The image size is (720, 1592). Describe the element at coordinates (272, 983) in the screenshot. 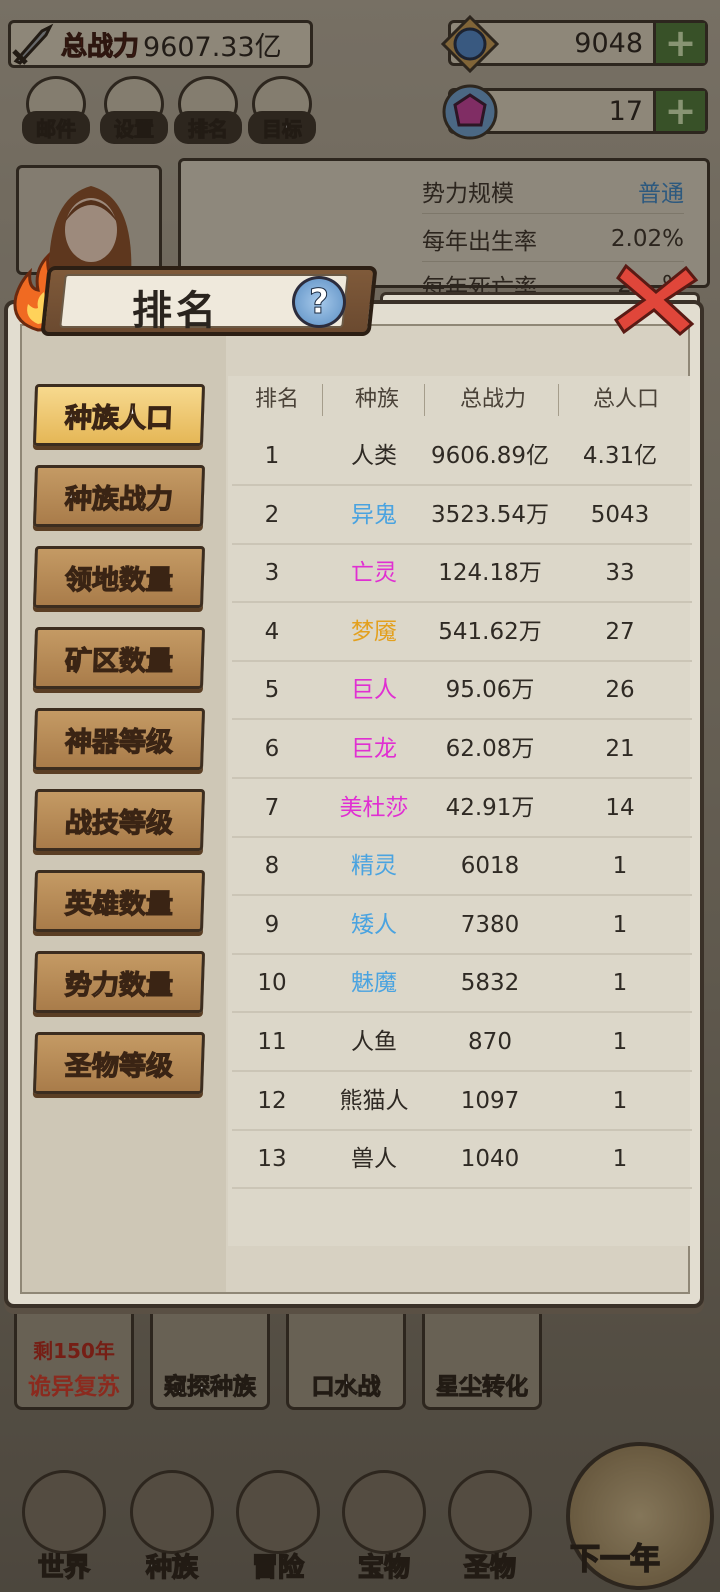

I see `rank-cell: 10` at that location.